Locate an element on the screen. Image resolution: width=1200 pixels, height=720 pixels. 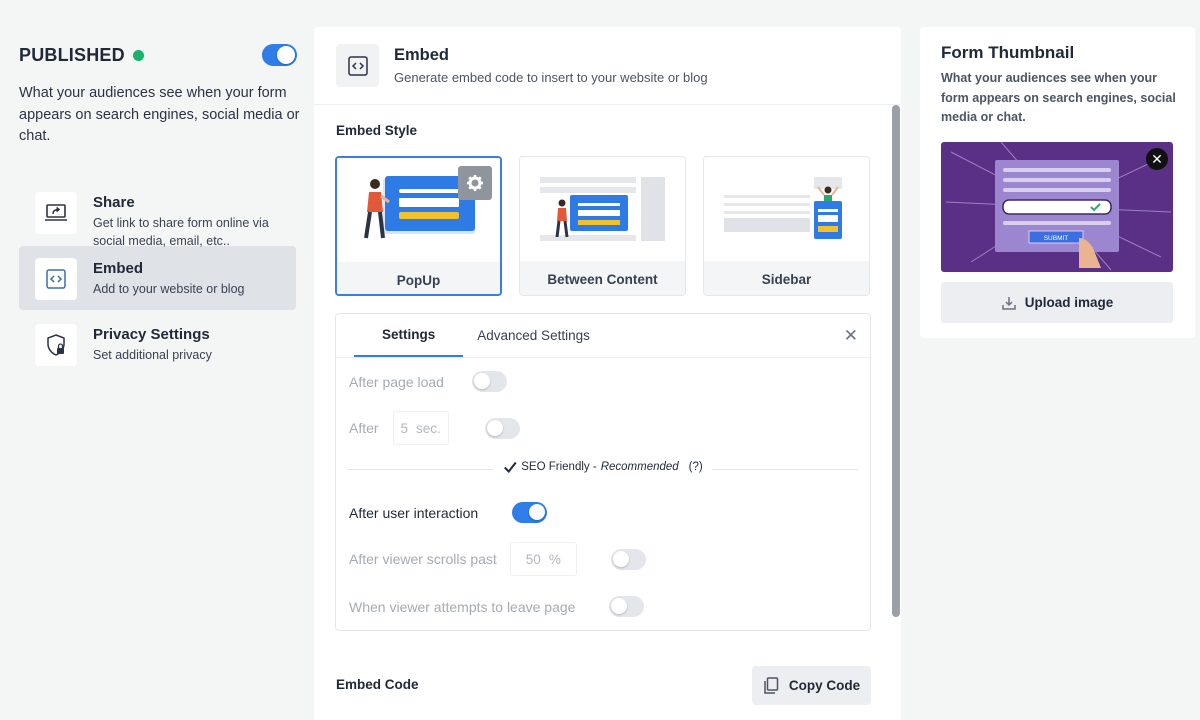
exit-intent-toggle is located at coordinates (627, 606).